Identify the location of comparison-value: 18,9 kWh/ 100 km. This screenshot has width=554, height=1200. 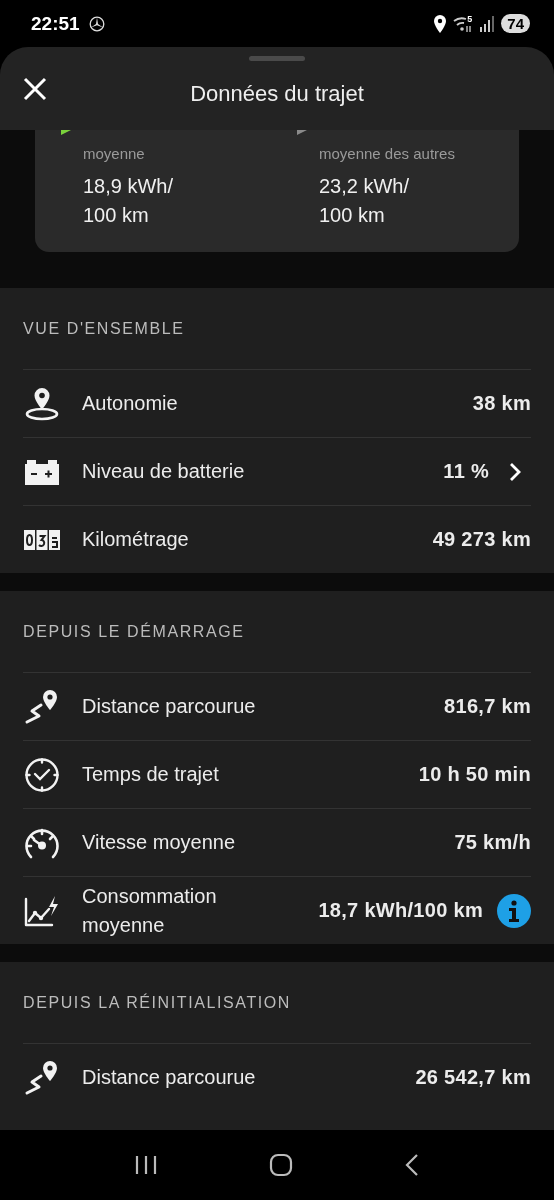
(129, 201).